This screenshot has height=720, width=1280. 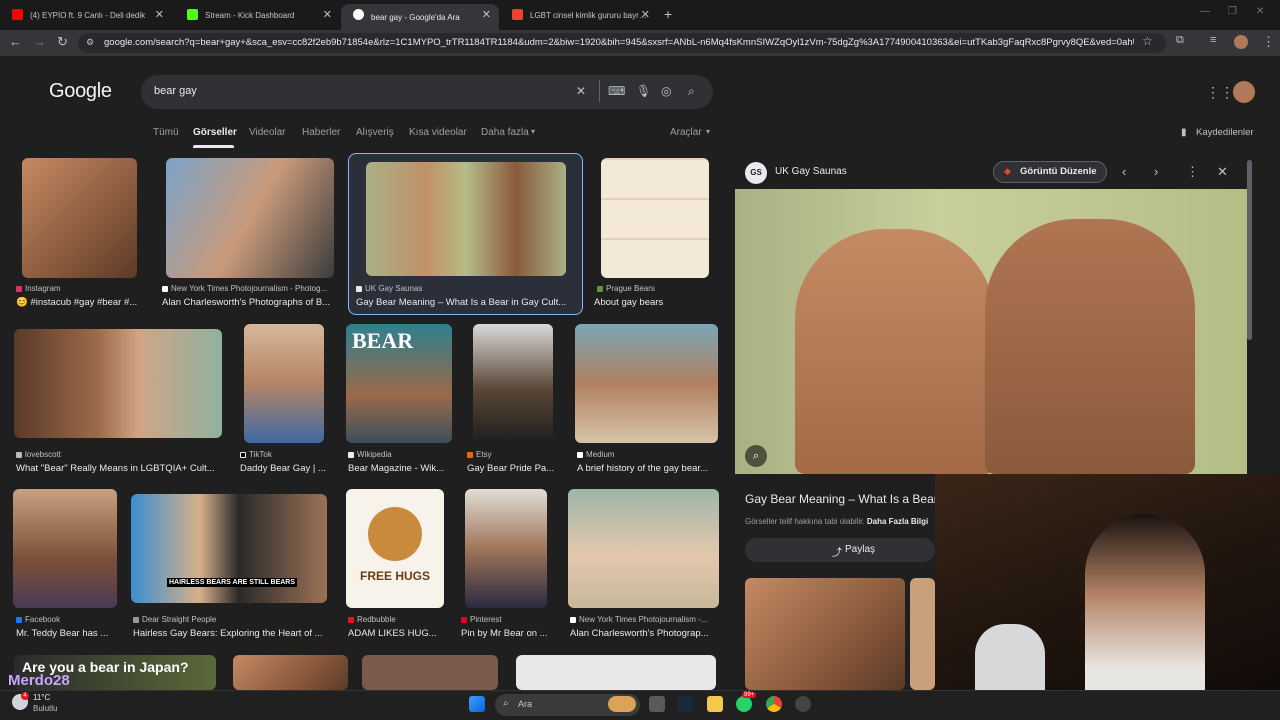 What do you see at coordinates (512, 454) in the screenshot?
I see `result-source: Etsy` at bounding box center [512, 454].